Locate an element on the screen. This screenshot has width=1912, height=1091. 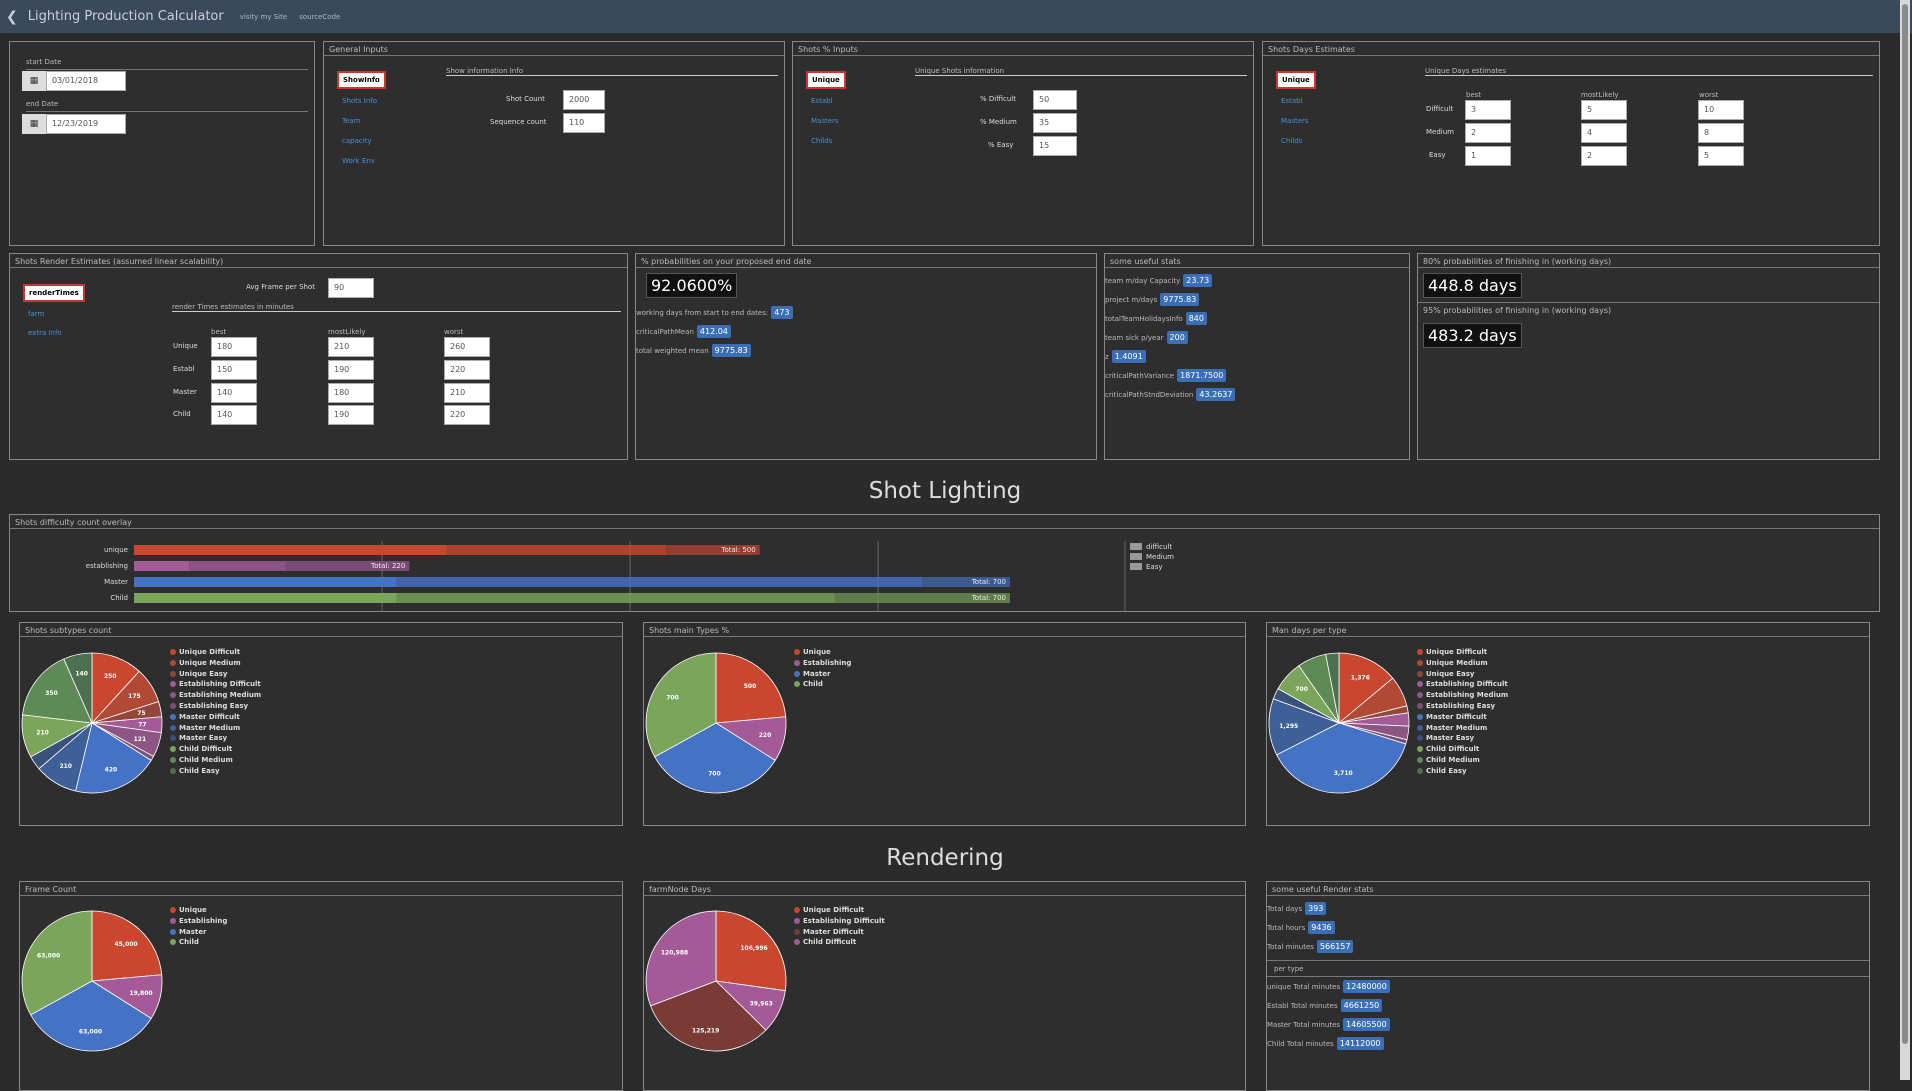
render-times-button: renderTimes is located at coordinates (54, 293).